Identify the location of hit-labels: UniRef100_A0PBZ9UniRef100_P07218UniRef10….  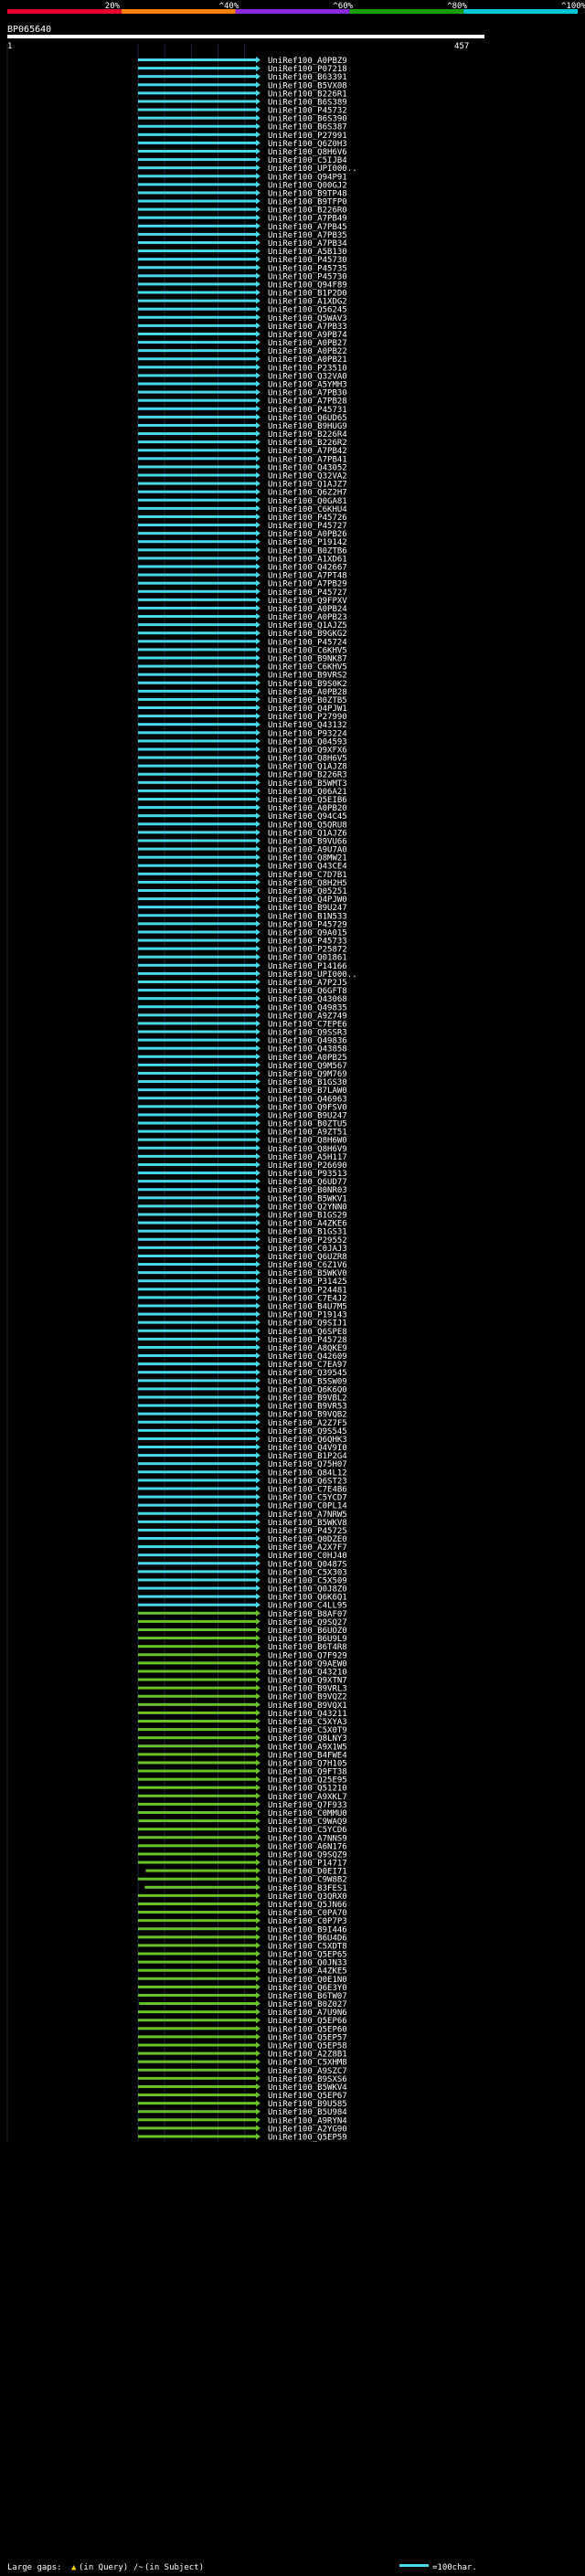
(313, 1100).